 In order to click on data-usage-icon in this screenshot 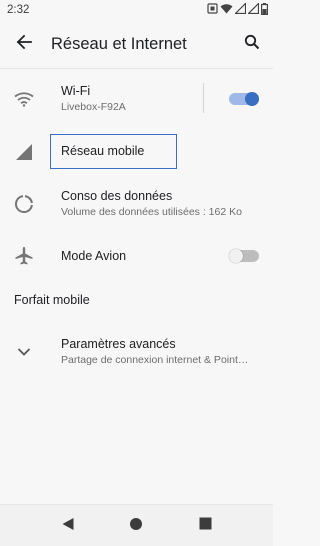, I will do `click(24, 204)`.